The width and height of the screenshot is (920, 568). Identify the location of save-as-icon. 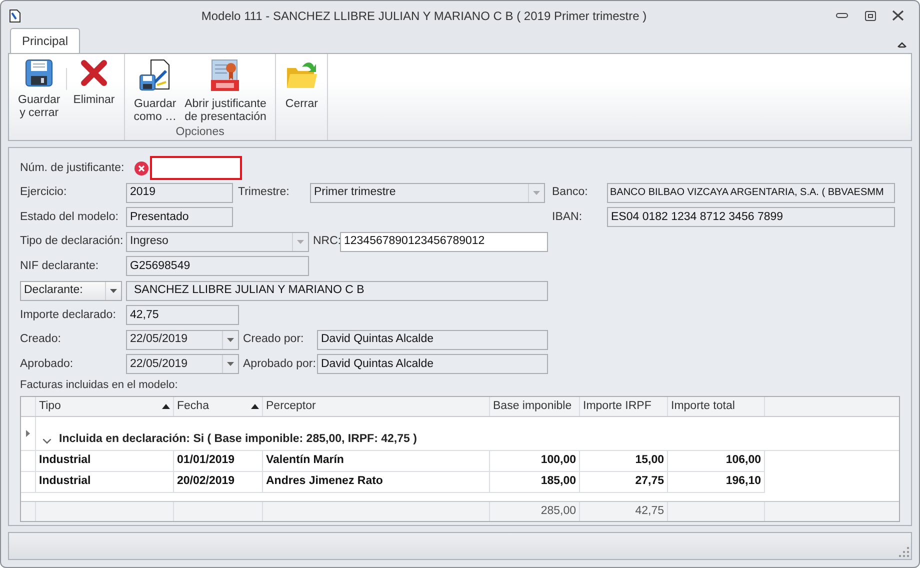
(155, 75).